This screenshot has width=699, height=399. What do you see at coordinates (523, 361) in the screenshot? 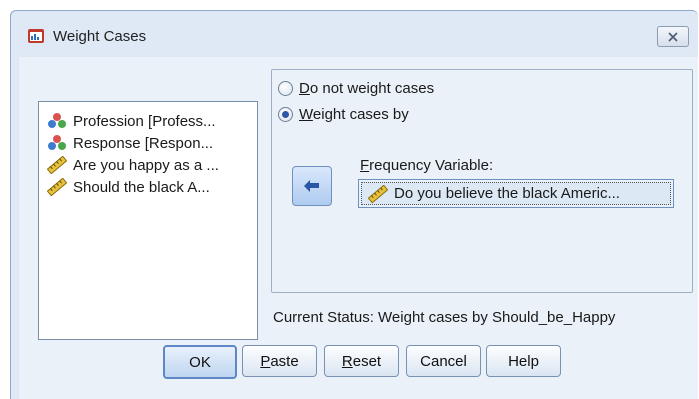
I see `help-button: Help` at bounding box center [523, 361].